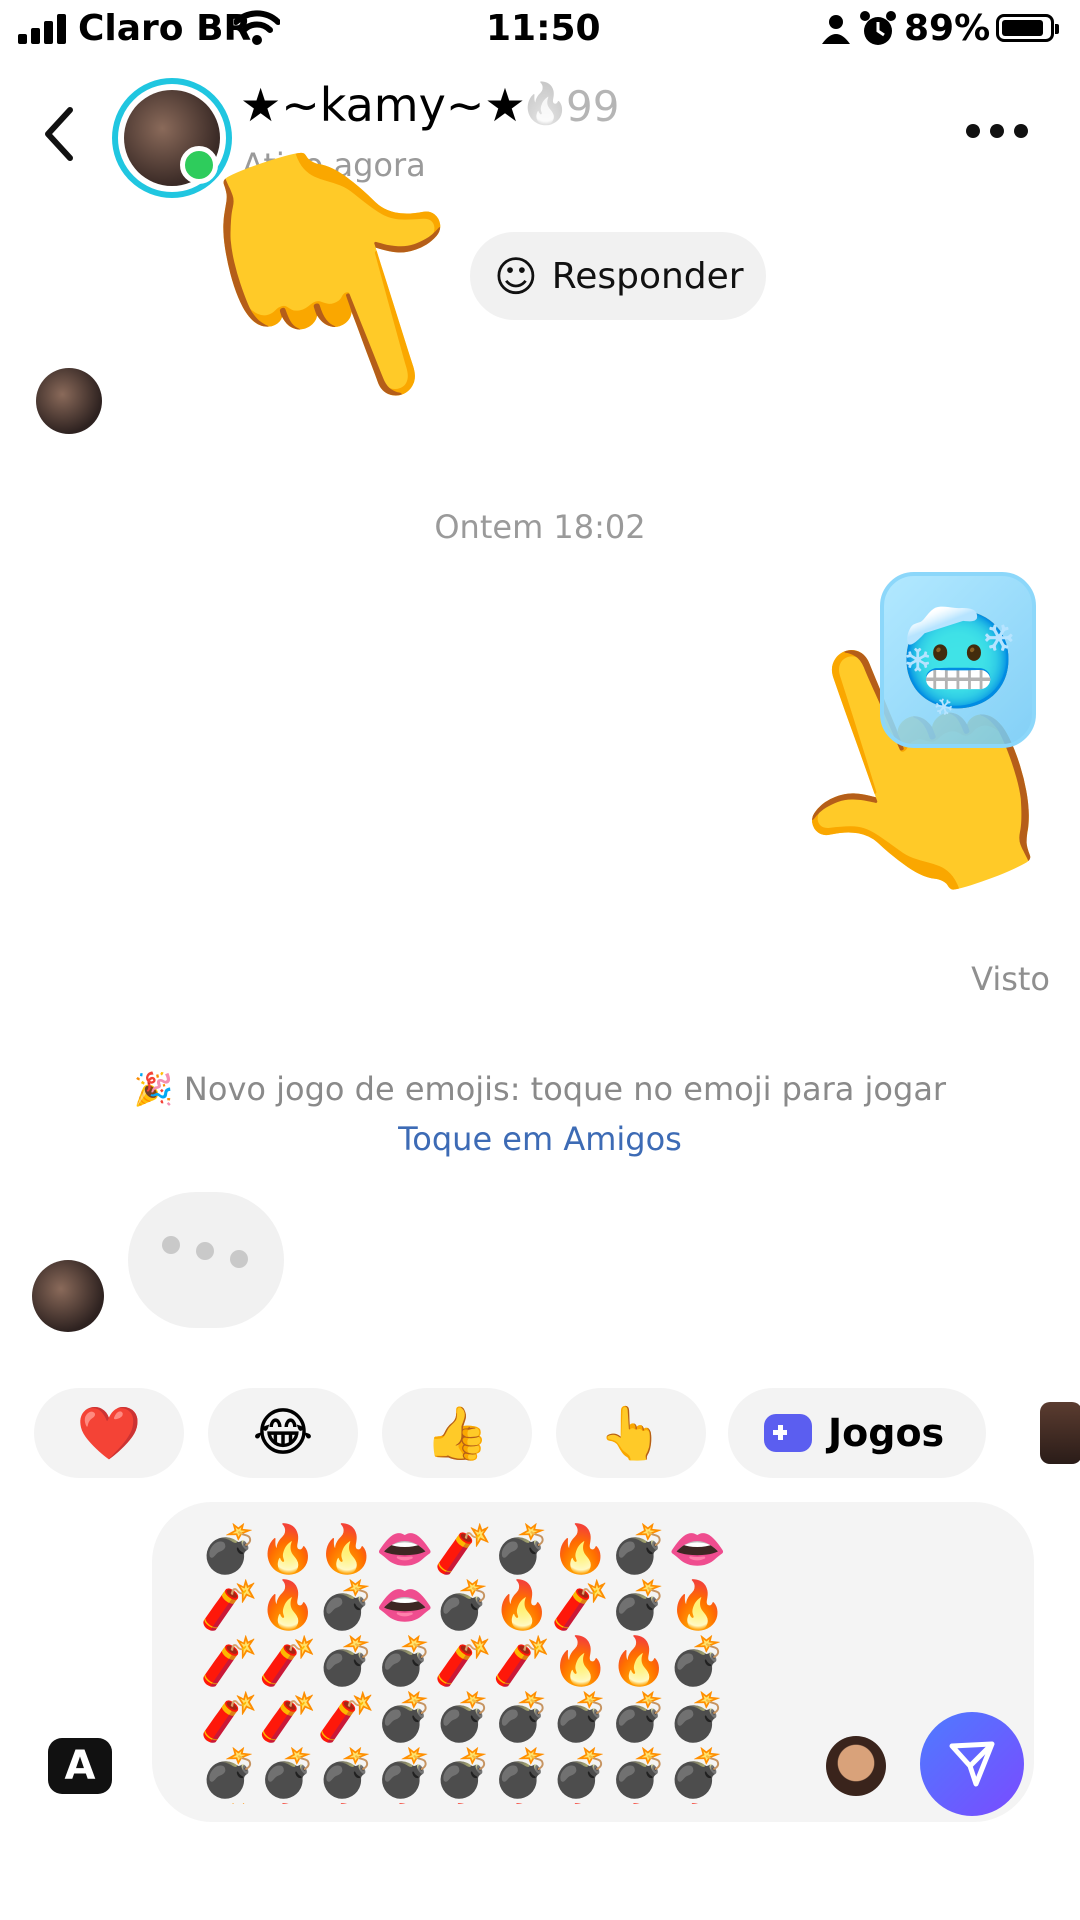 Image resolution: width=1080 pixels, height=1920 pixels. Describe the element at coordinates (69, 401) in the screenshot. I see `sender-avatar` at that location.